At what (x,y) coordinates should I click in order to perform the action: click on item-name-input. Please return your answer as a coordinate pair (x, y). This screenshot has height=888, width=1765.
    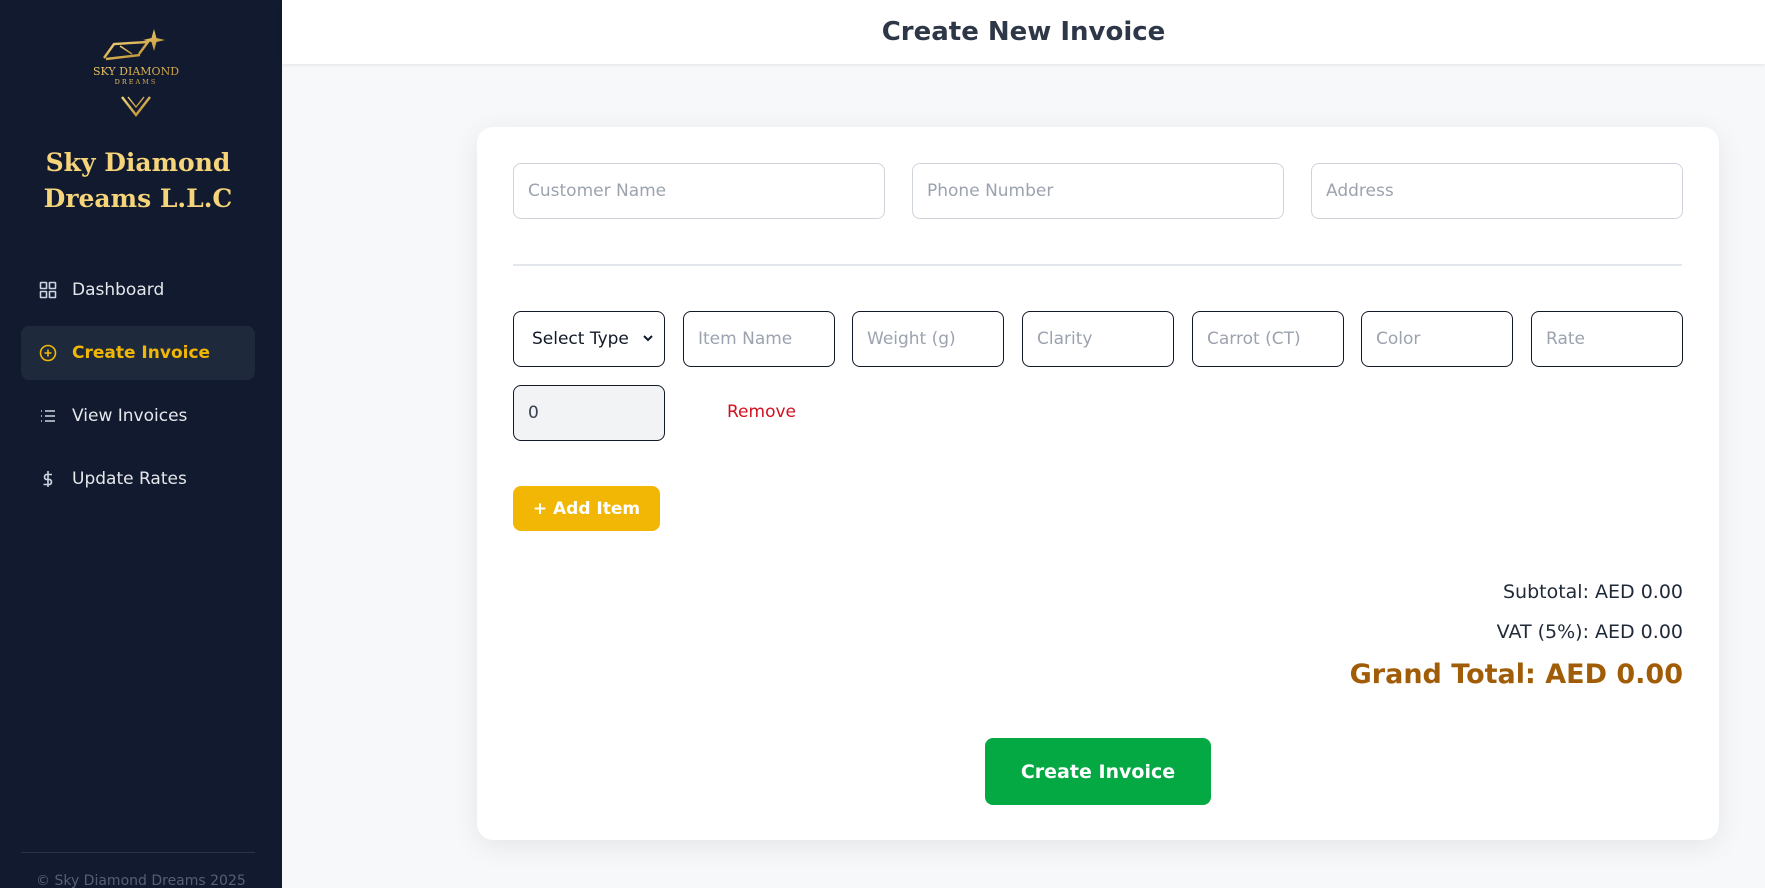
    Looking at the image, I should click on (759, 339).